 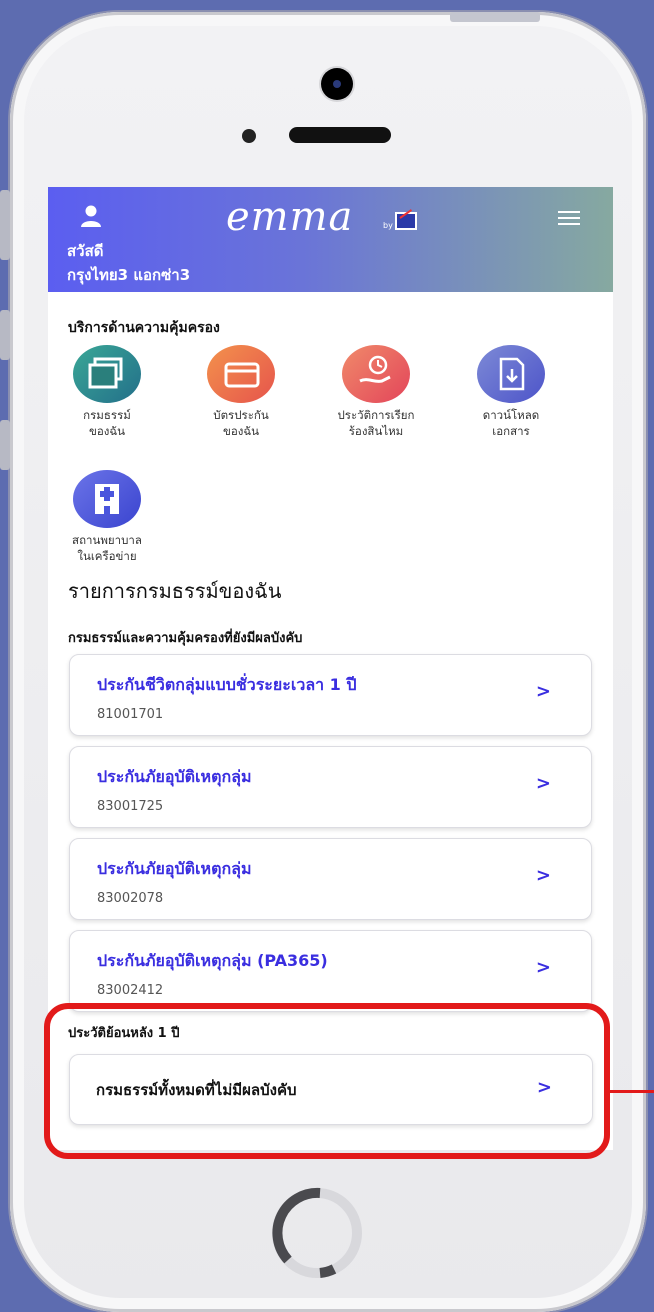 What do you see at coordinates (107, 499) in the screenshot?
I see `hospital-icon` at bounding box center [107, 499].